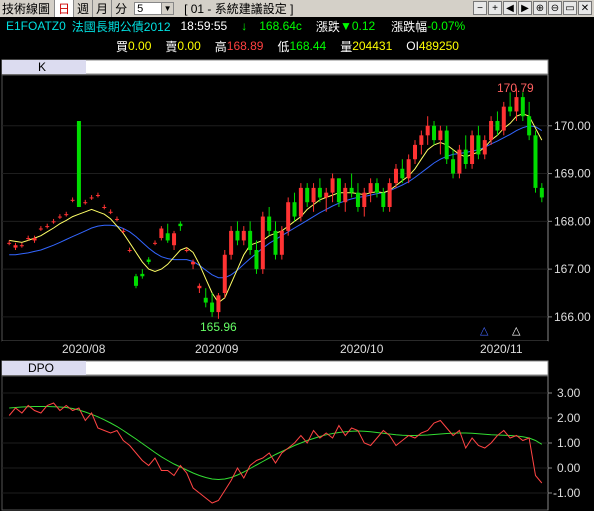  Describe the element at coordinates (171, 46) in the screenshot. I see `ask-label: 賣` at that location.